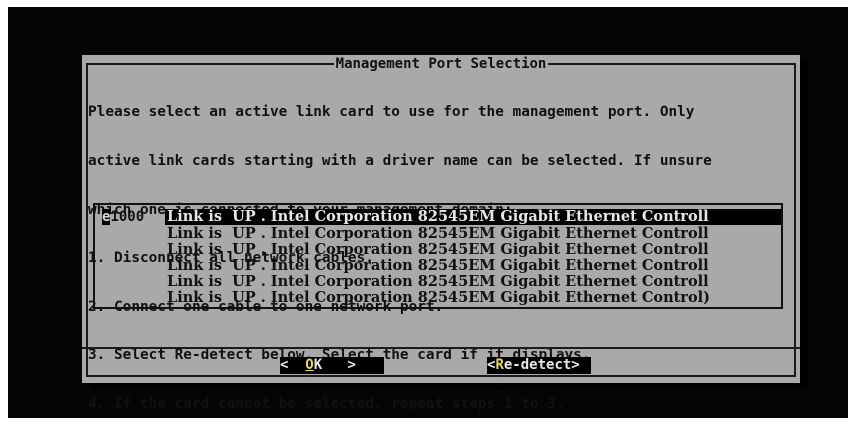  What do you see at coordinates (795, 220) in the screenshot?
I see `dialog-frame-right` at bounding box center [795, 220].